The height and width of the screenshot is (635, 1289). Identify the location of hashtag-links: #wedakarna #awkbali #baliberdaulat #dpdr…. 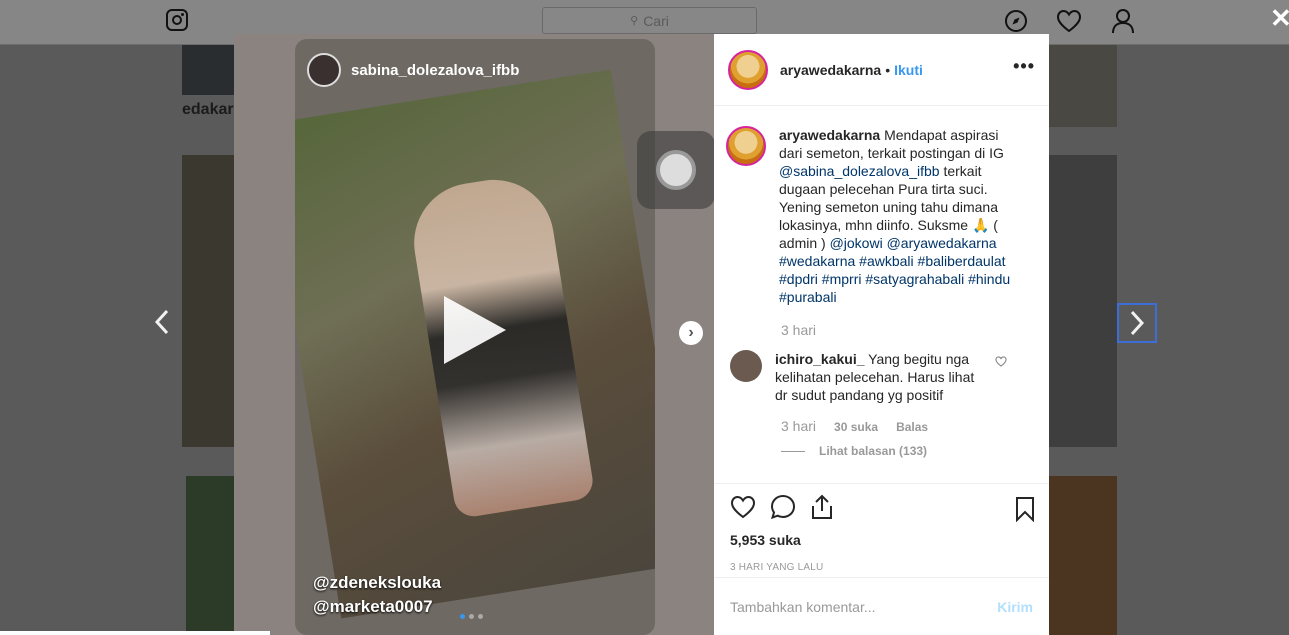
(894, 279).